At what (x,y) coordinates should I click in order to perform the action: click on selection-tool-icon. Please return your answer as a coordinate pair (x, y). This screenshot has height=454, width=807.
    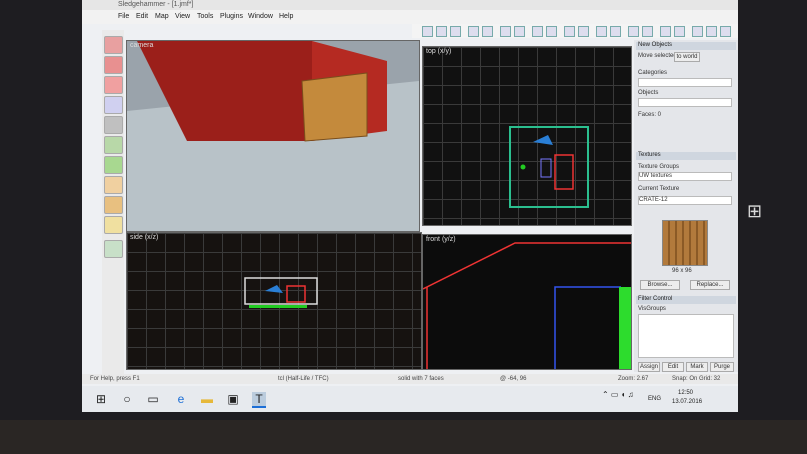
    Looking at the image, I should click on (113, 45).